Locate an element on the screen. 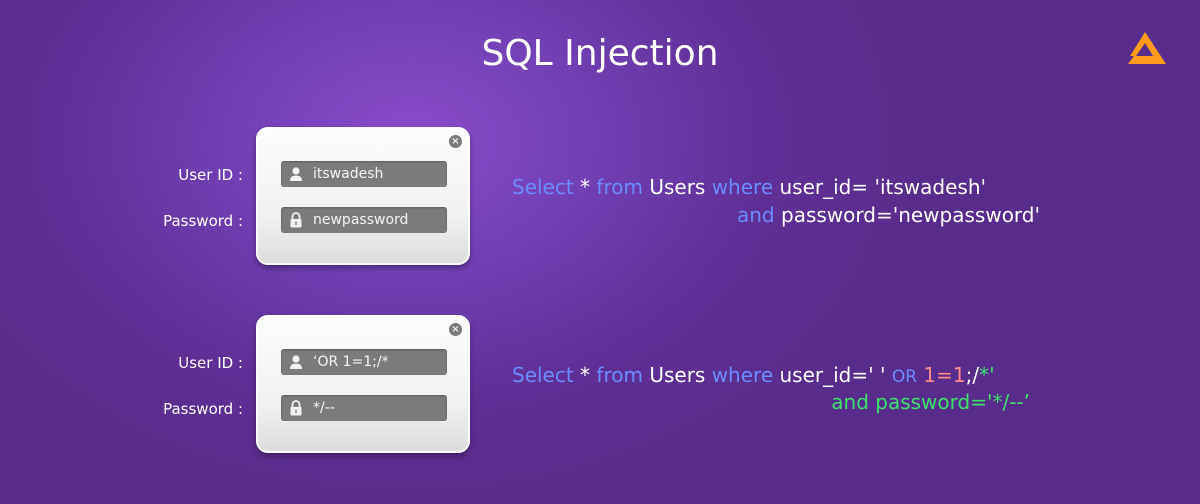  query-normal-line2: and password='newpassword' is located at coordinates (888, 215).